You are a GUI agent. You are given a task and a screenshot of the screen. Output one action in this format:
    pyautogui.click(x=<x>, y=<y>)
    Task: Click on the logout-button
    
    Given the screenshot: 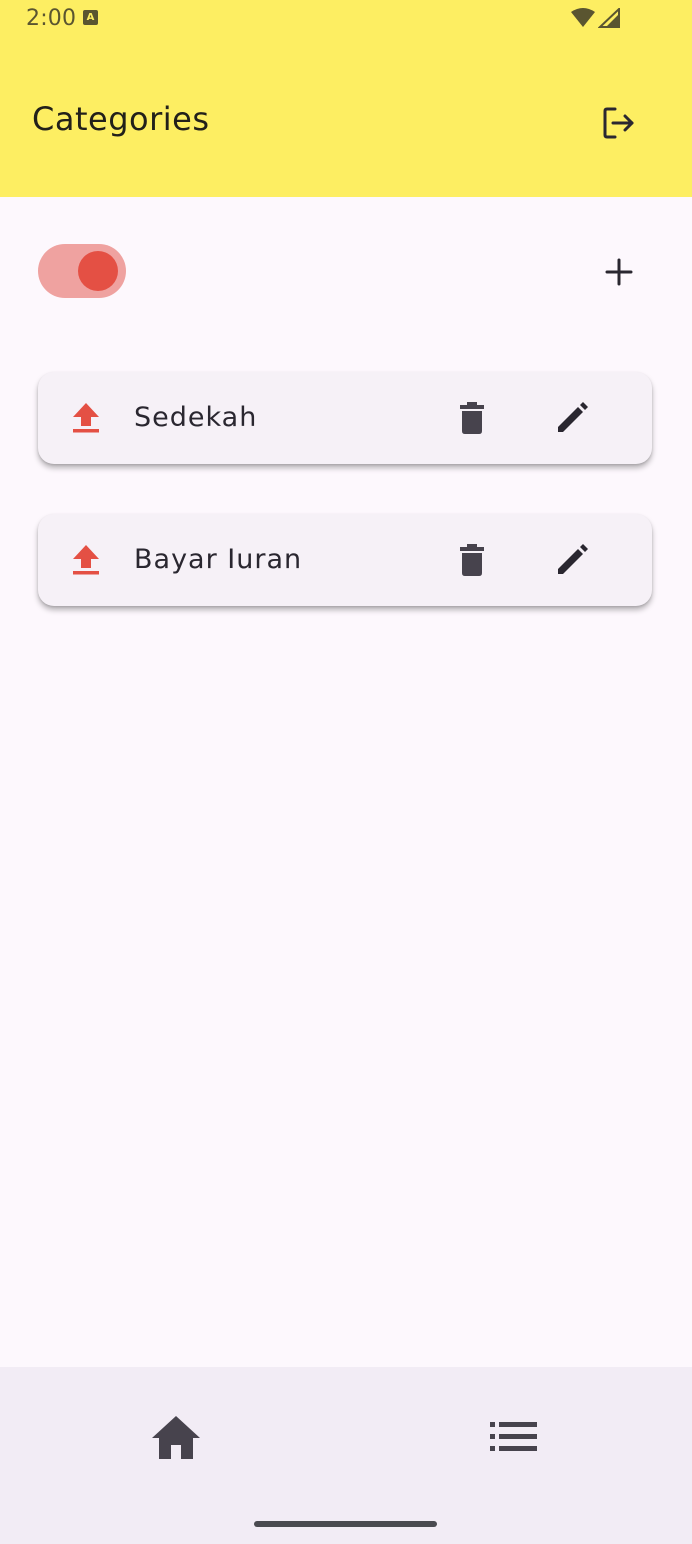 What is the action you would take?
    pyautogui.click(x=619, y=123)
    